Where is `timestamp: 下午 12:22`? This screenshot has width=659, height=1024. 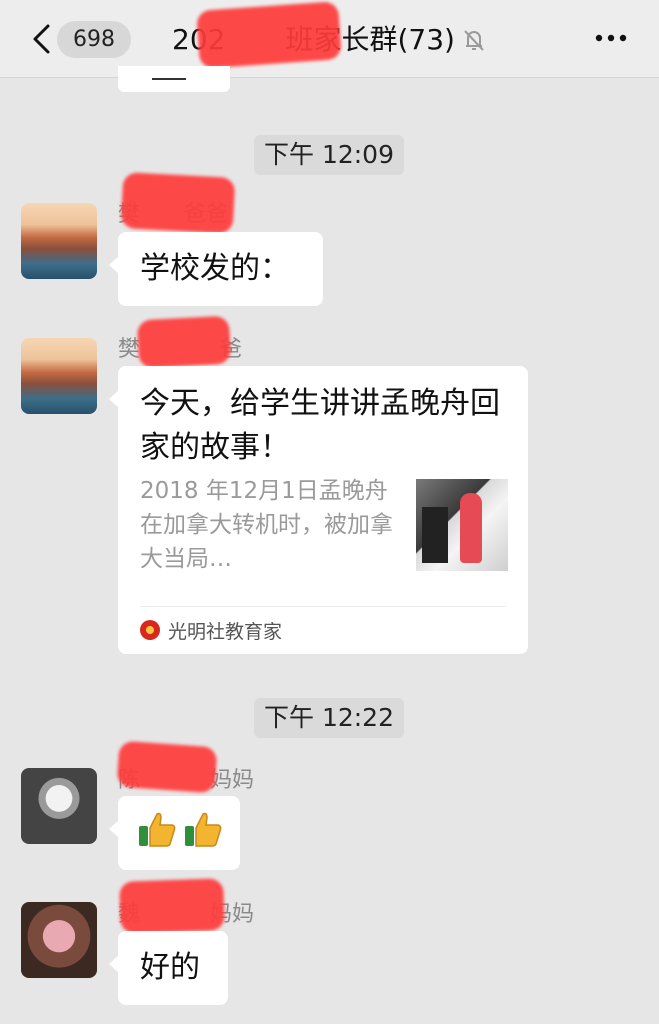 timestamp: 下午 12:22 is located at coordinates (329, 718).